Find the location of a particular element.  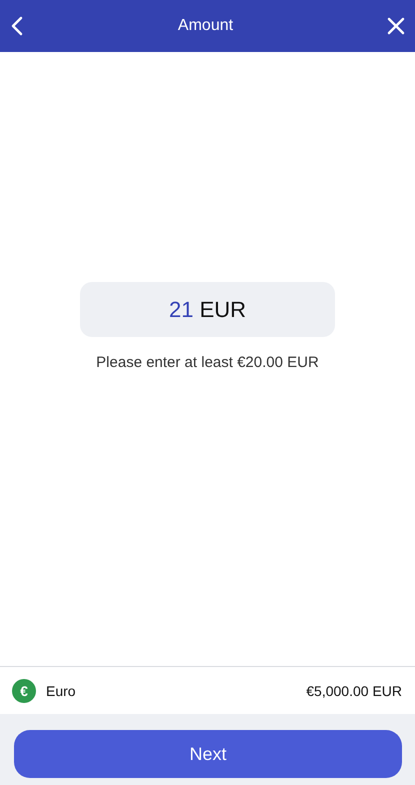

minimum-hint: Please enter at least €20.00 EUR is located at coordinates (207, 362).